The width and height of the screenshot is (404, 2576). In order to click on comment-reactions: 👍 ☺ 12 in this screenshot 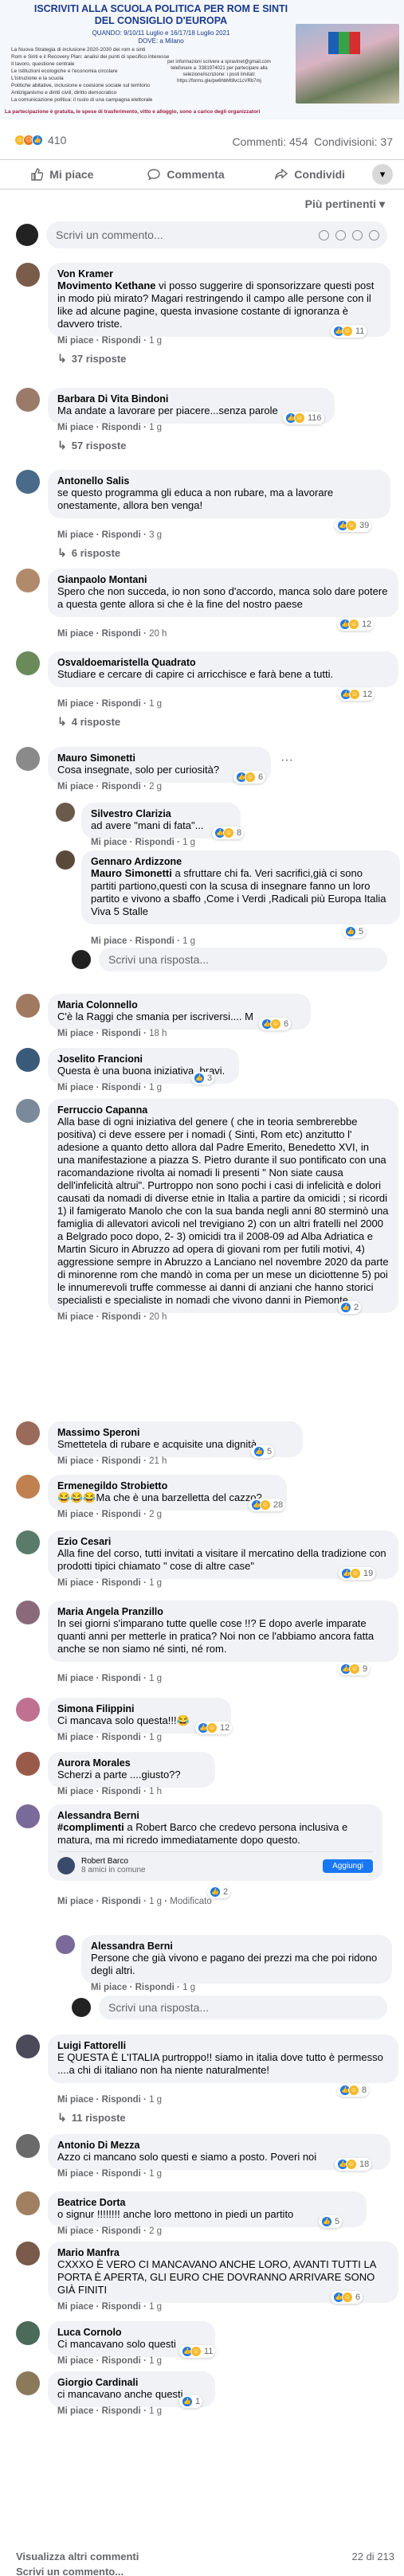, I will do `click(356, 624)`.